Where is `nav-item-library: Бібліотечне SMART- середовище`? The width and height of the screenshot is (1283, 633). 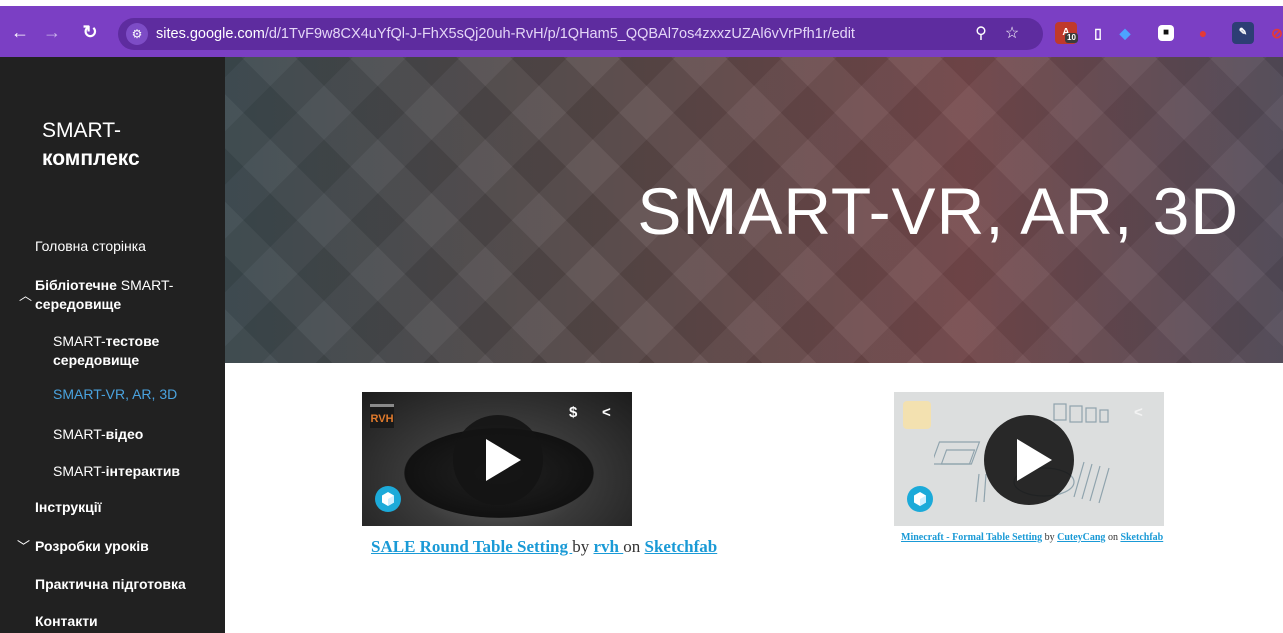 nav-item-library: Бібліотечне SMART- середовище is located at coordinates (104, 295).